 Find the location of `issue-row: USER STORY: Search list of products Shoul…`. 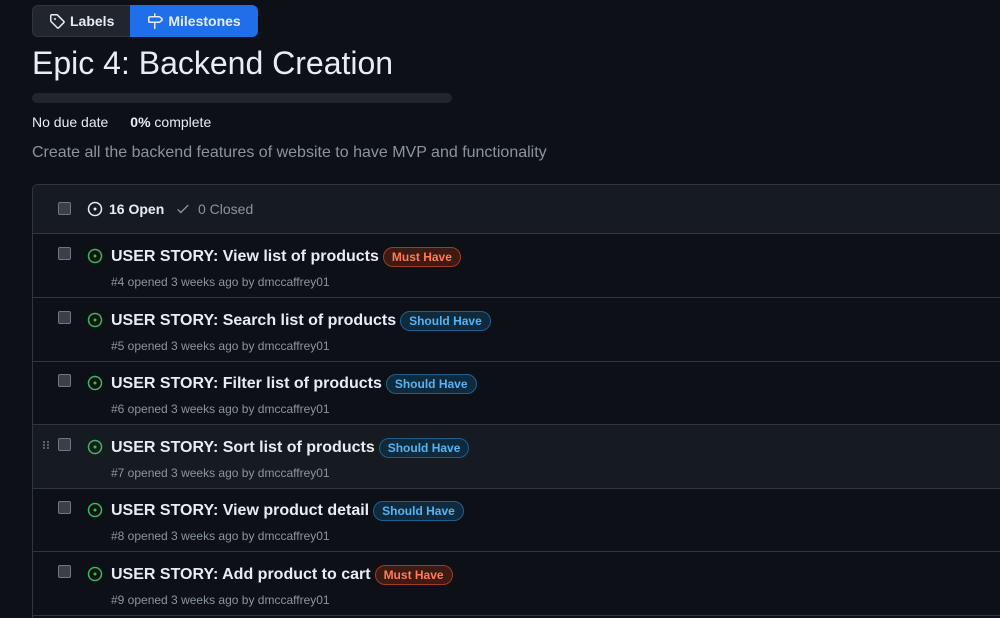

issue-row: USER STORY: Search list of products Shoul… is located at coordinates (516, 330).